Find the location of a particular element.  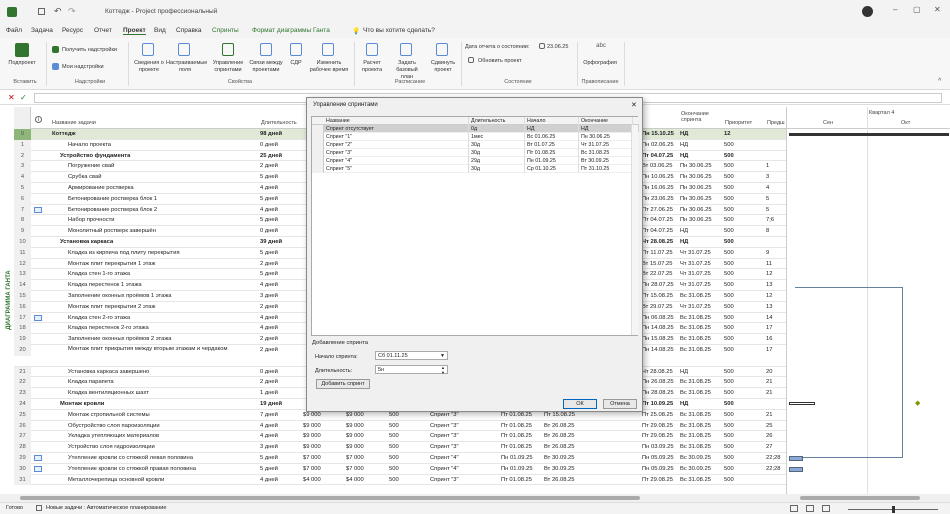

project-info-button: Сведения о проекте is located at coordinates (149, 67).